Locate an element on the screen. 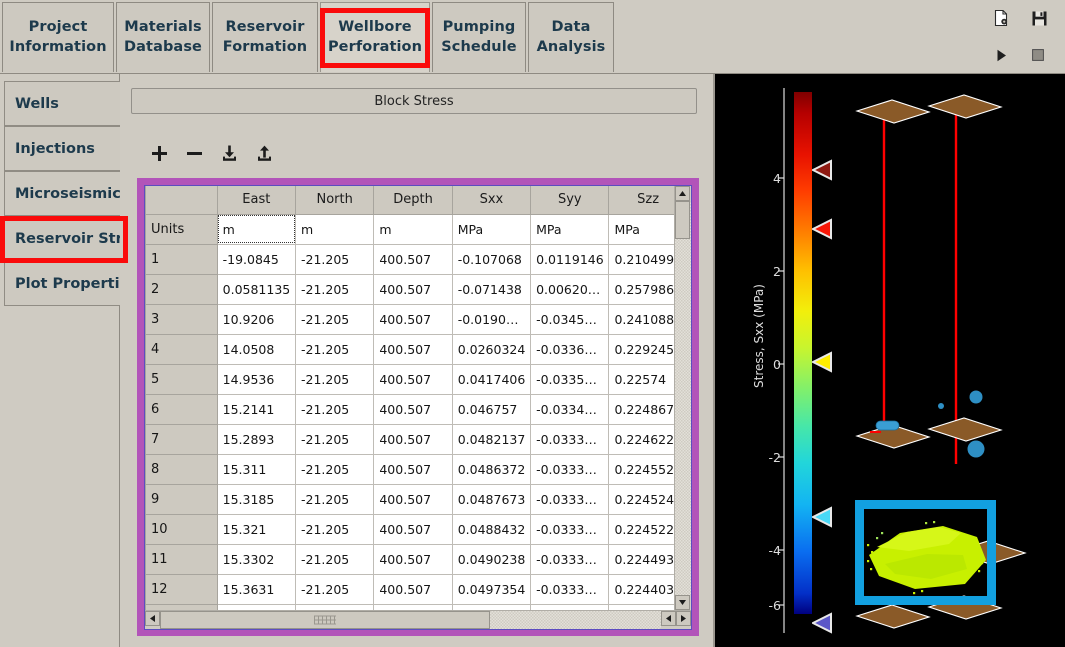 The width and height of the screenshot is (1065, 647). row-header: 4 is located at coordinates (181, 349).